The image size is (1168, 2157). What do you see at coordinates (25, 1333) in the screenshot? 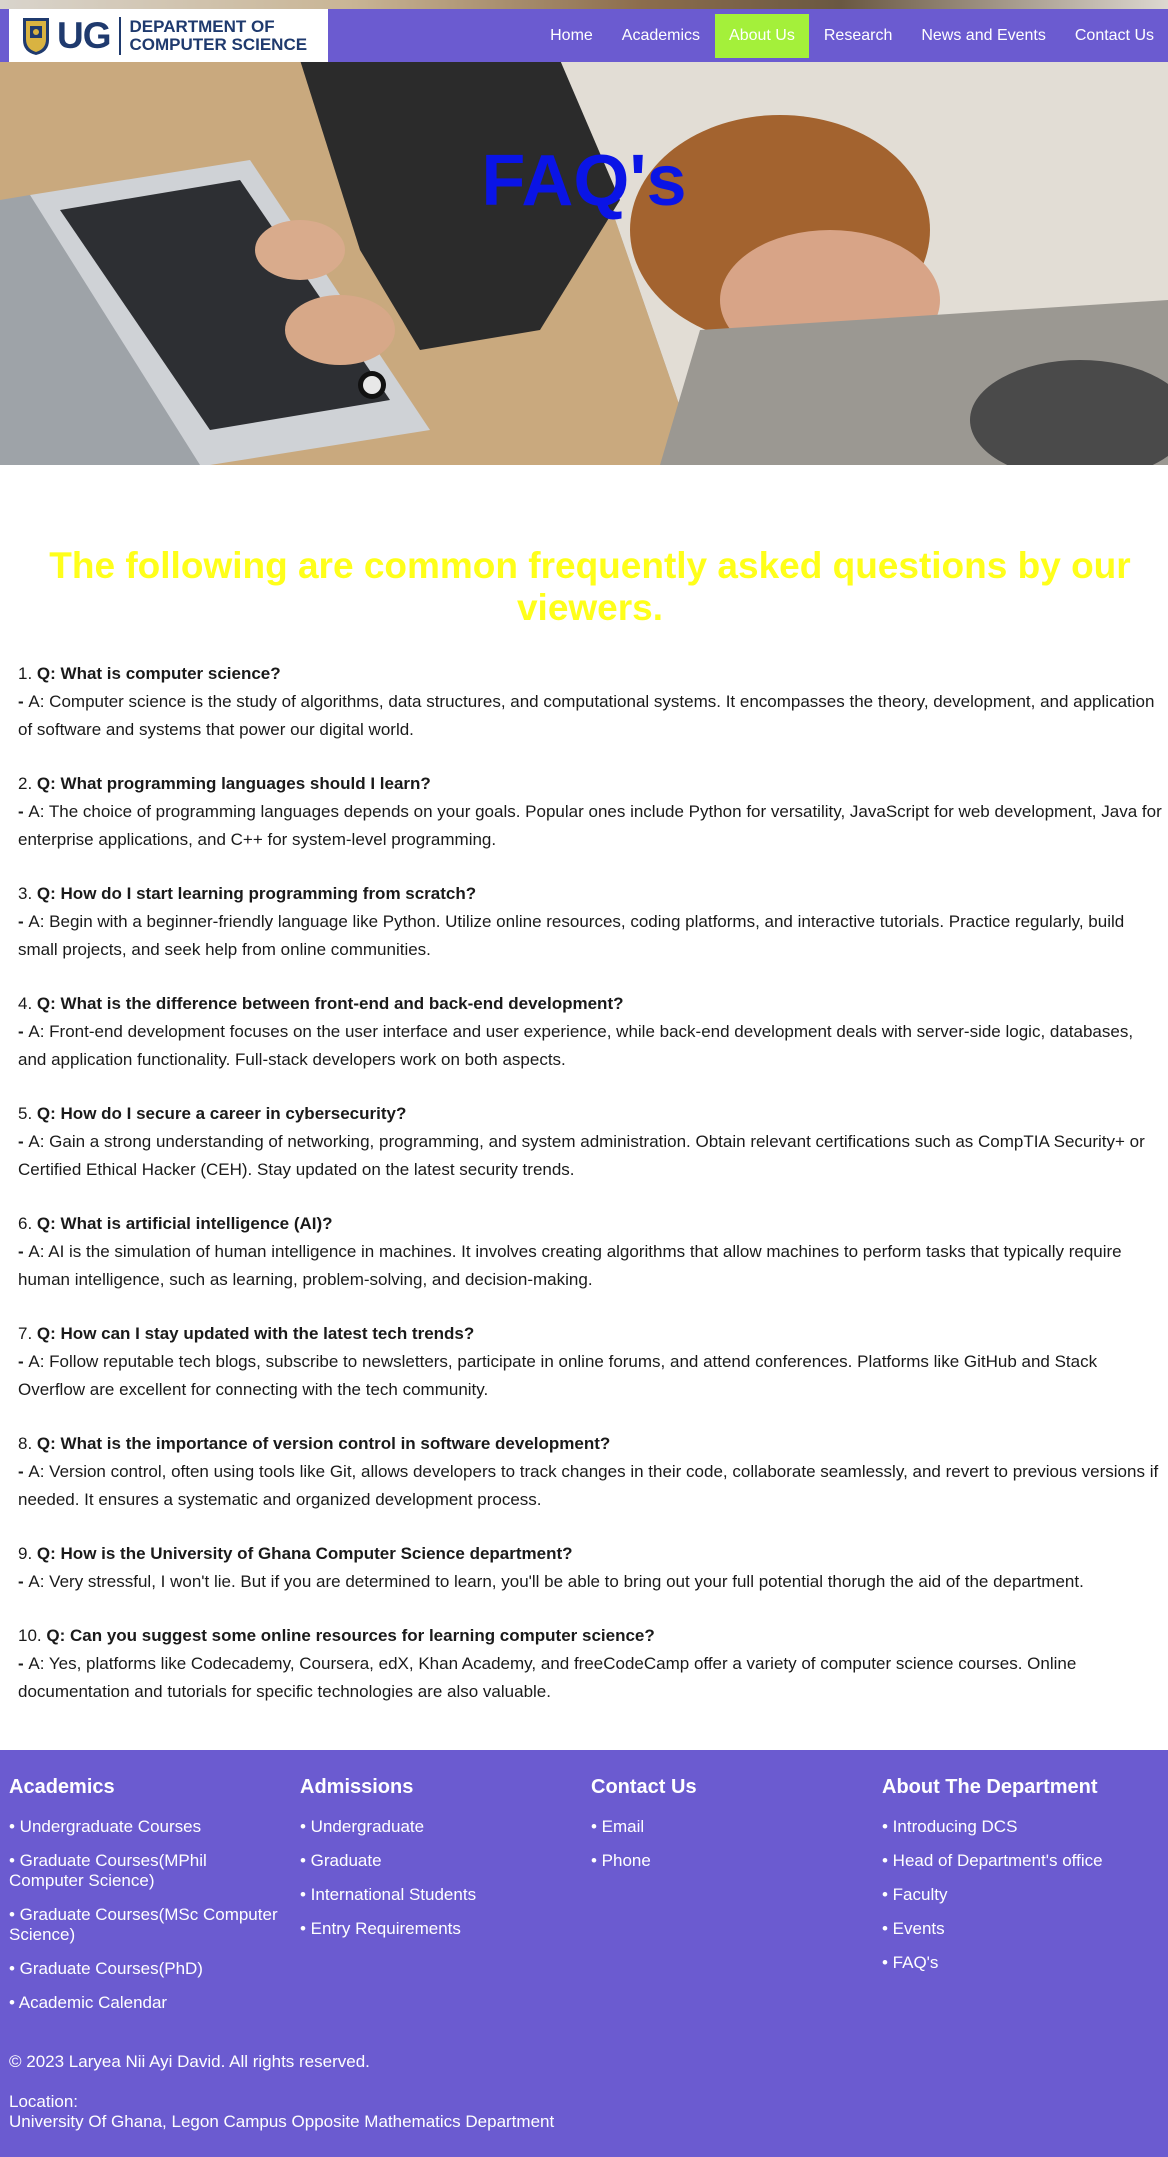
I see `faq-number: 7.` at bounding box center [25, 1333].